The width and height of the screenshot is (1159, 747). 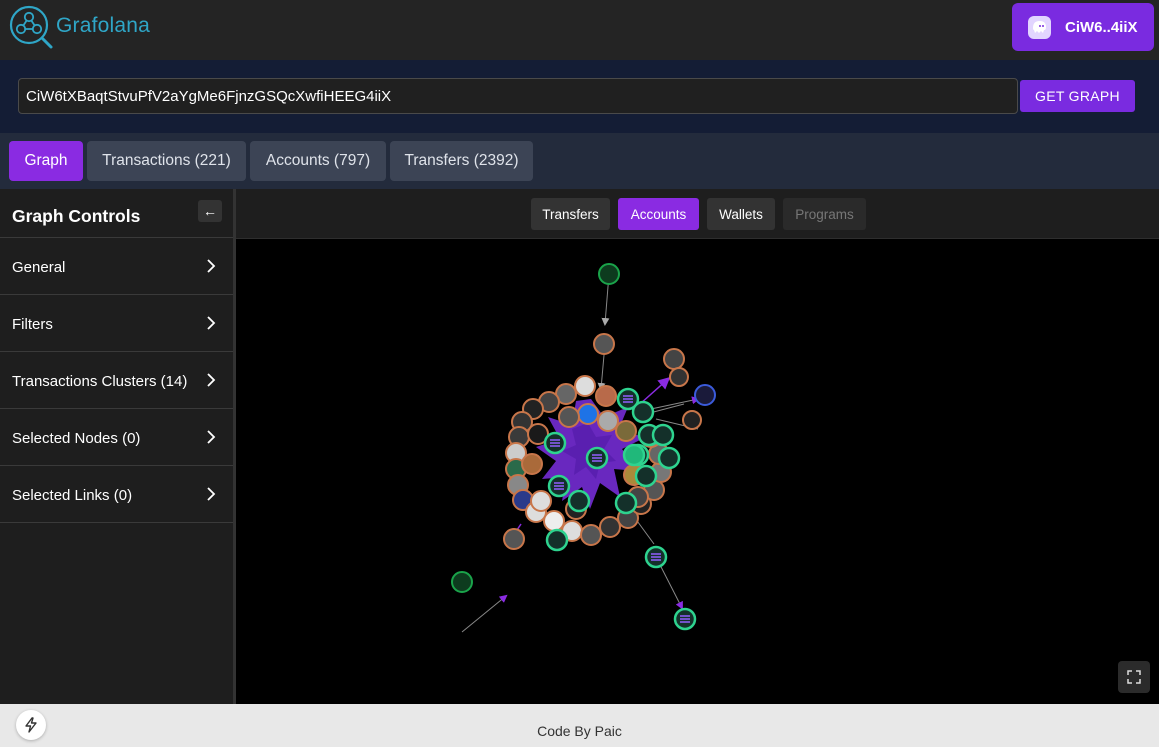 I want to click on footer: Code By Paic, so click(x=579, y=725).